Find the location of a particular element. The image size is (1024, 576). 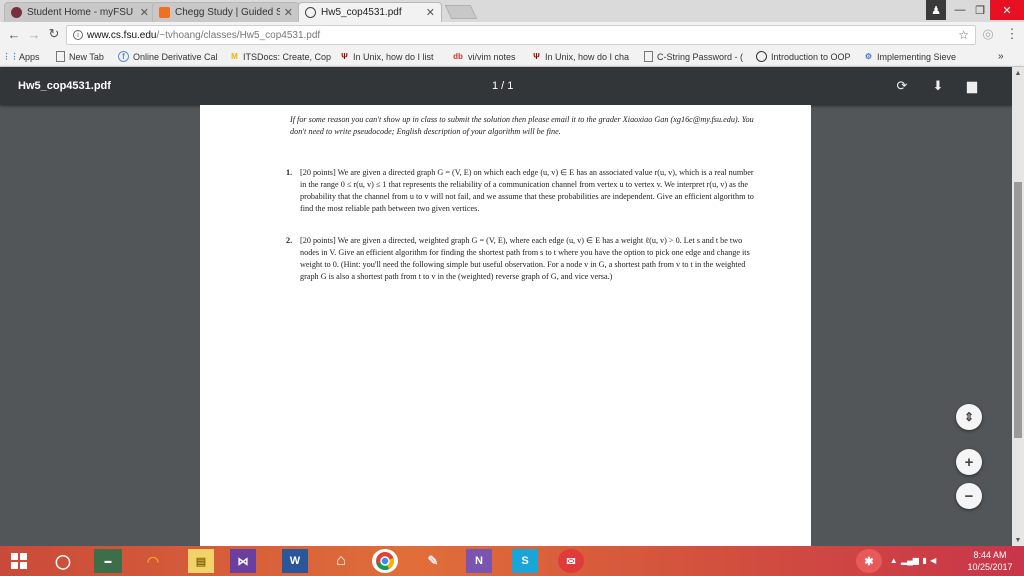

bookmark-oop: Introduction to OOP is located at coordinates (803, 56).